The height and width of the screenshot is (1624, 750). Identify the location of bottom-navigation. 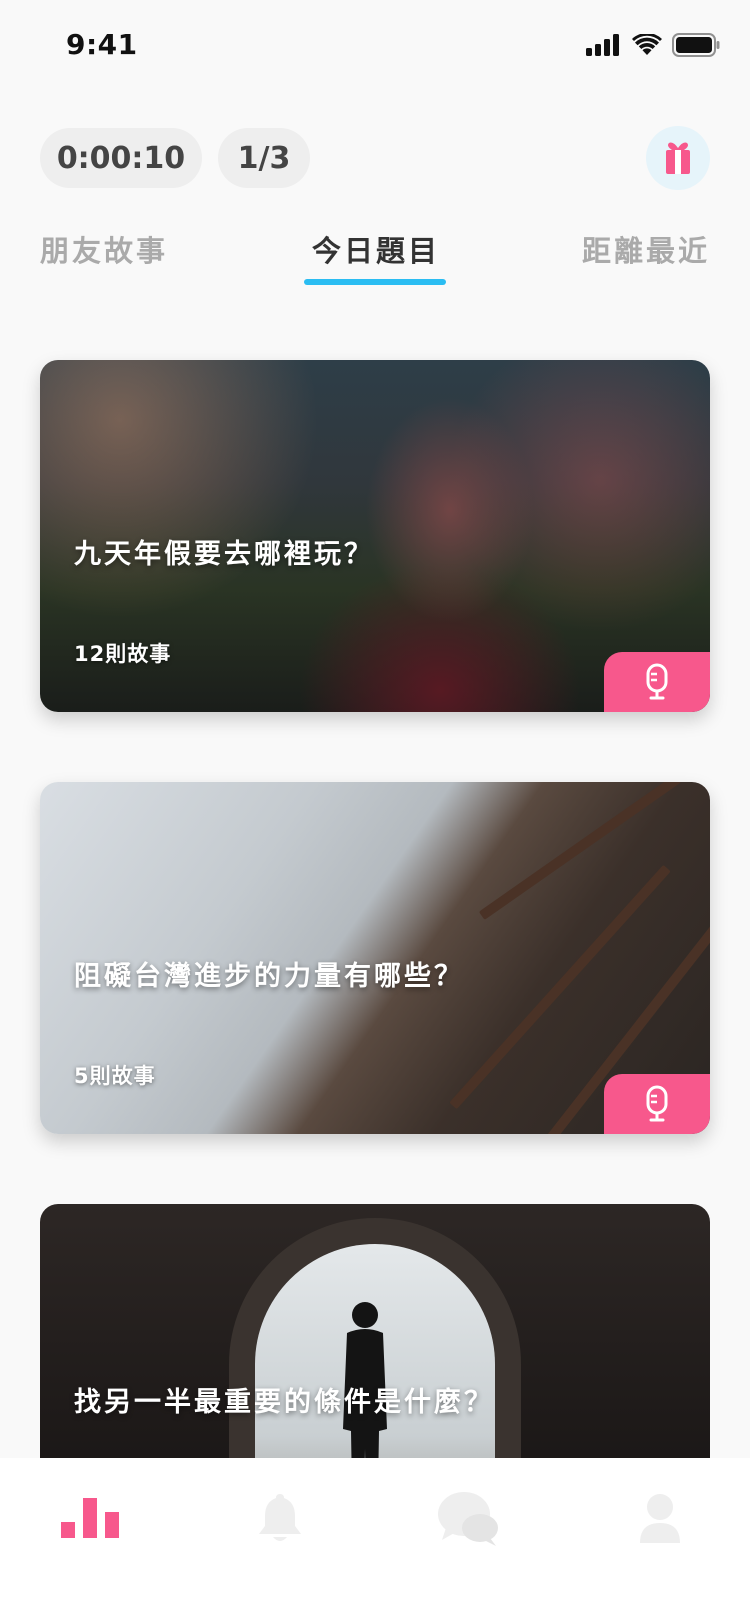
(375, 1541).